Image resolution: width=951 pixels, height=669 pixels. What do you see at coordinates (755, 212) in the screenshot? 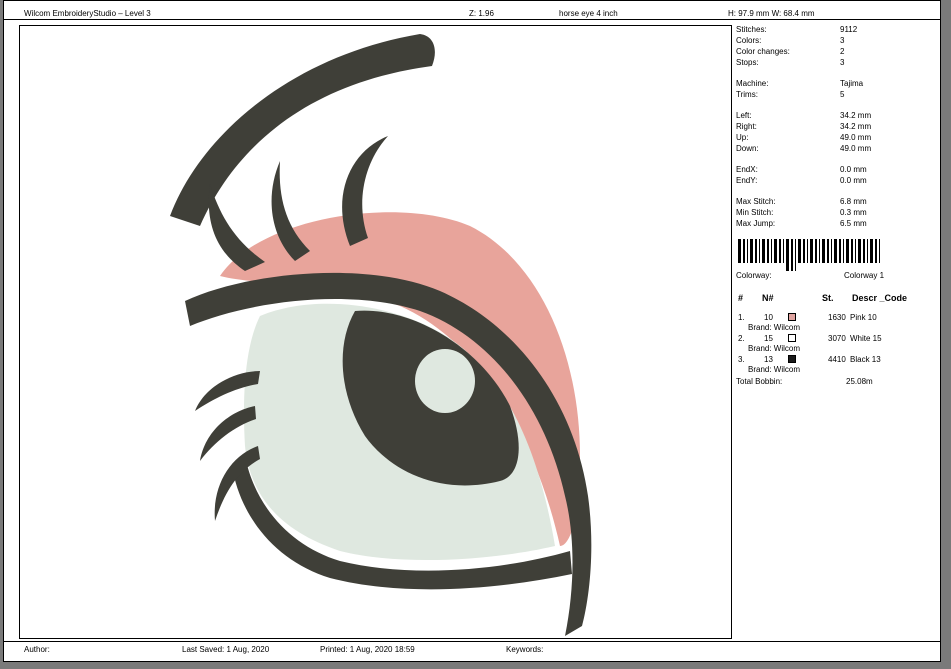
I see `stat-label: Min Stitch:` at bounding box center [755, 212].